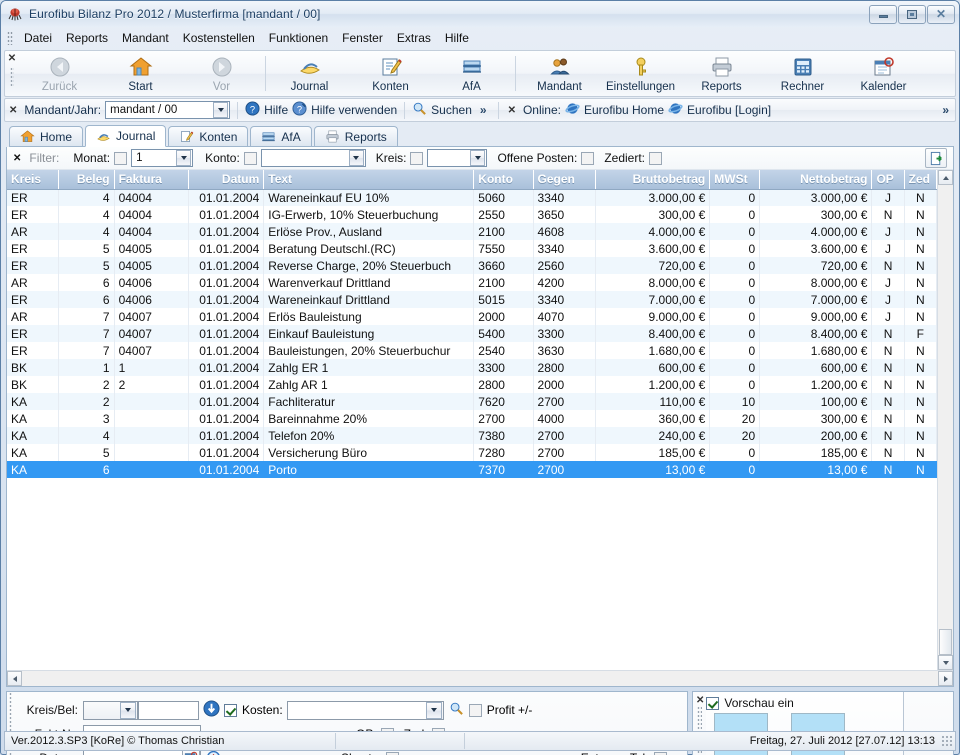  What do you see at coordinates (947, 741) in the screenshot?
I see `resize-grip-icon` at bounding box center [947, 741].